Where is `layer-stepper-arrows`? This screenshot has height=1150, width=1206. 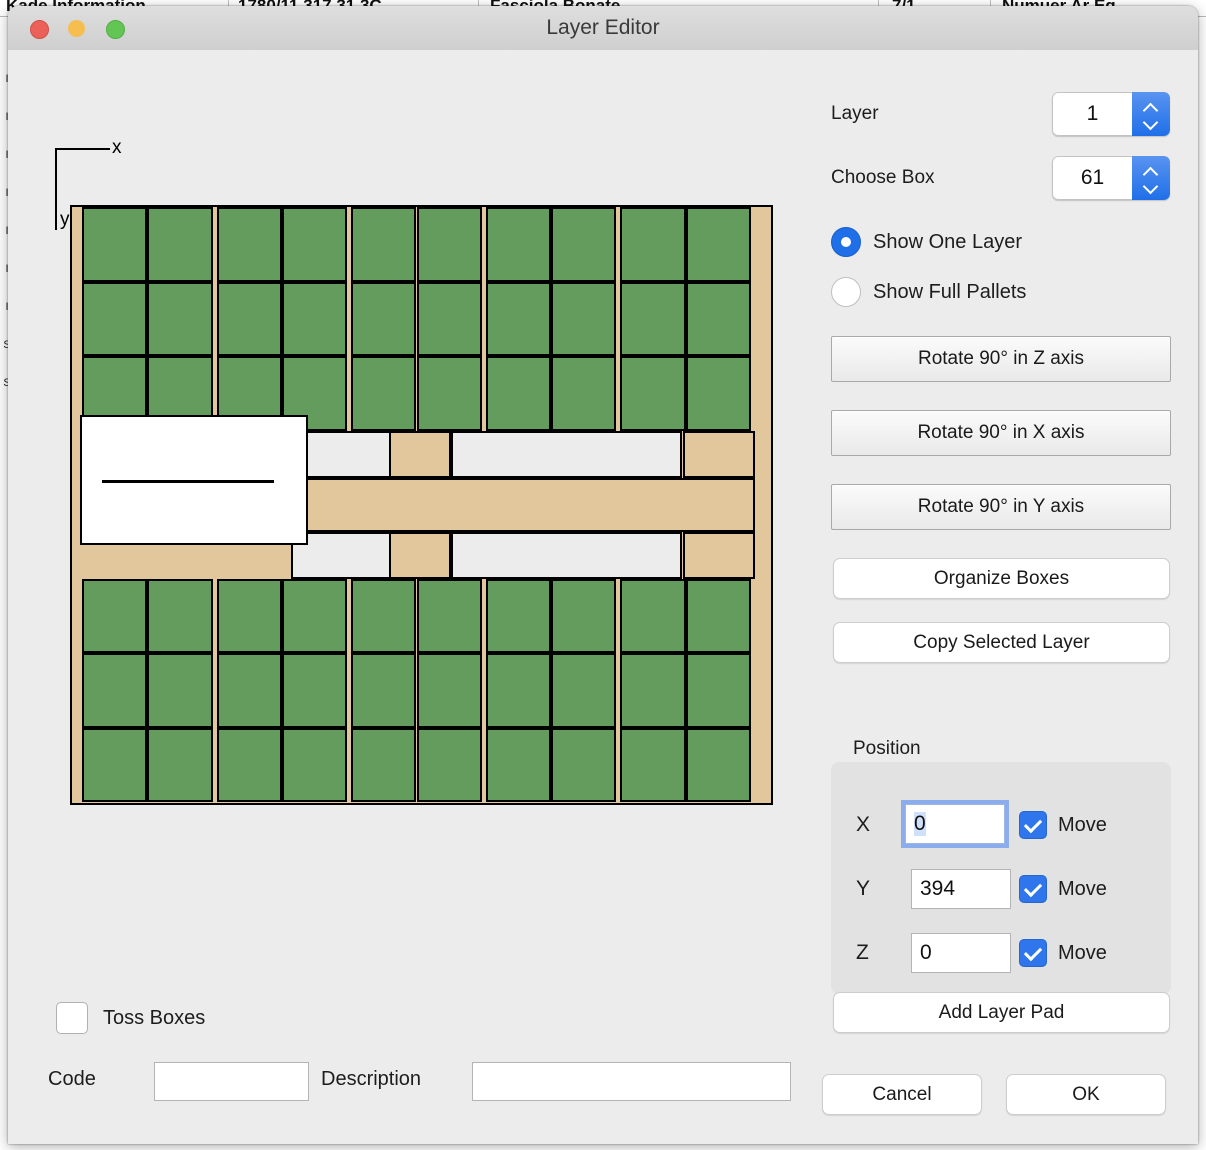 layer-stepper-arrows is located at coordinates (1151, 114).